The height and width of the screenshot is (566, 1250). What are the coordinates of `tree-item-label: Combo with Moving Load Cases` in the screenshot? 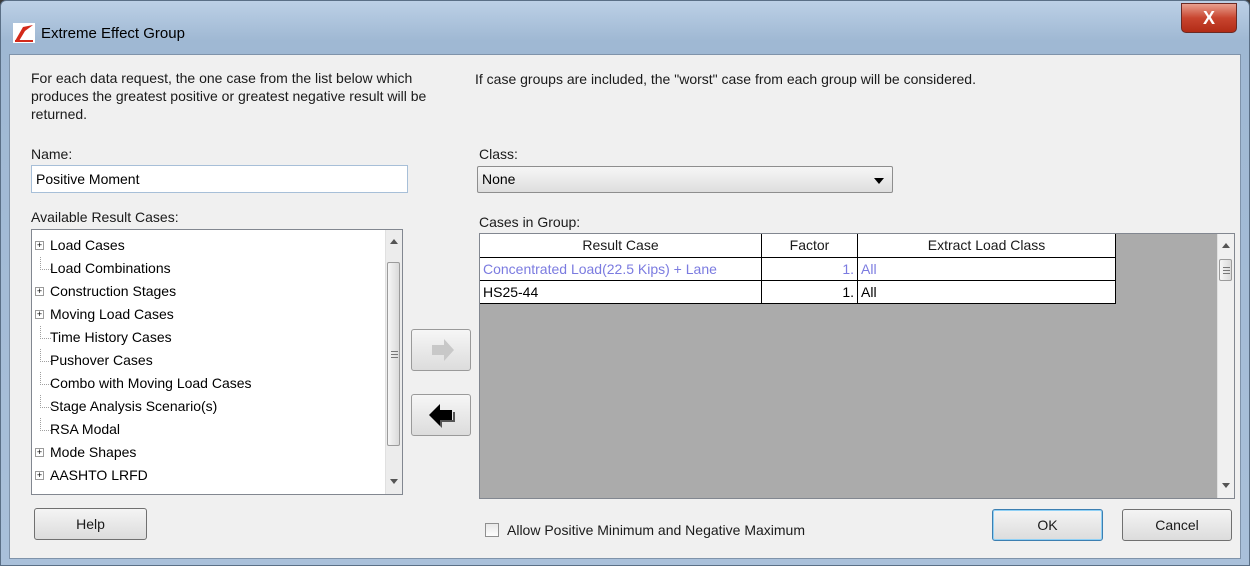 It's located at (151, 383).